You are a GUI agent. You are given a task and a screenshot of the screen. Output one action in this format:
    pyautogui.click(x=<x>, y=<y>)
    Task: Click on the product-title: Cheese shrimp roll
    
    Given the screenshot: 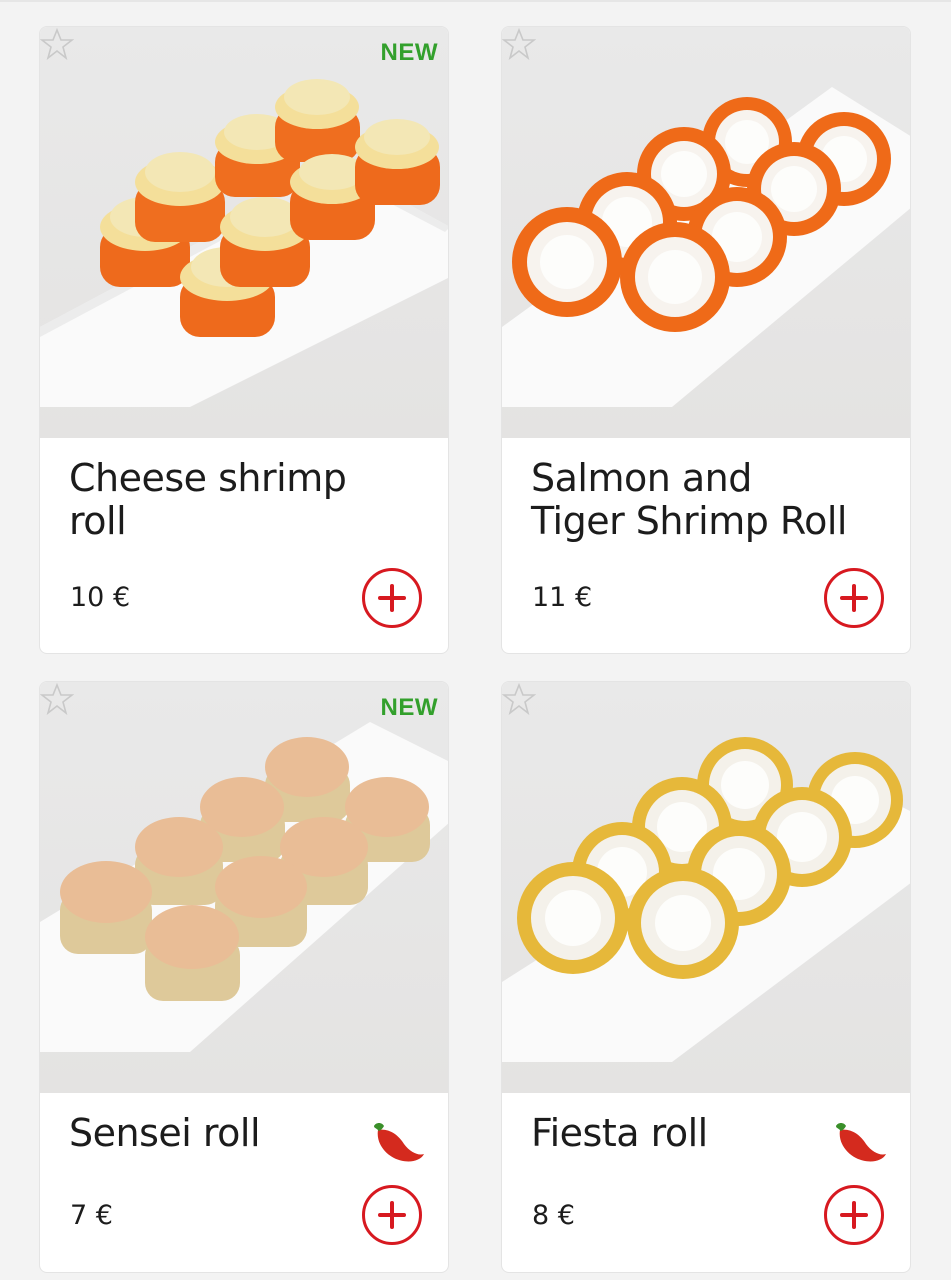 What is the action you would take?
    pyautogui.click(x=229, y=500)
    